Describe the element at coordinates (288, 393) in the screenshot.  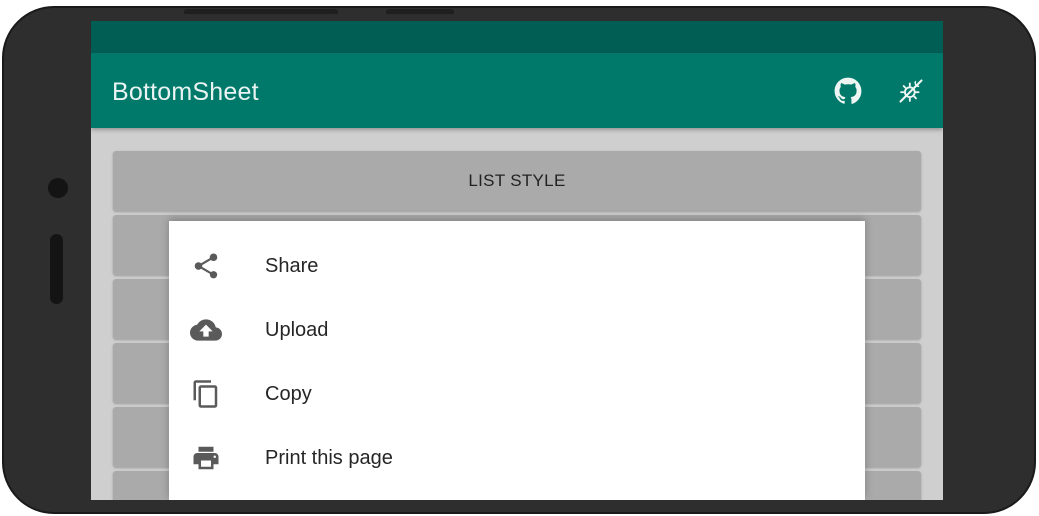
I see `sheet-item-label: Copy` at that location.